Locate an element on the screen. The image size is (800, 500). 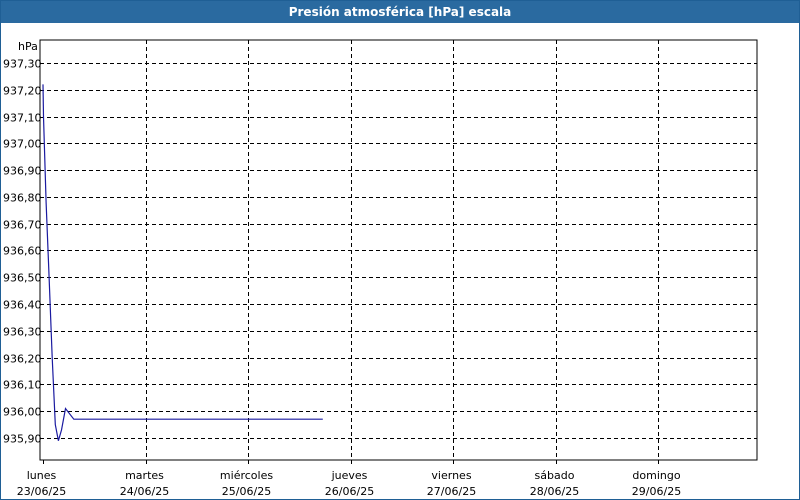
y-tick-label: 936,90 is located at coordinates (22, 171).